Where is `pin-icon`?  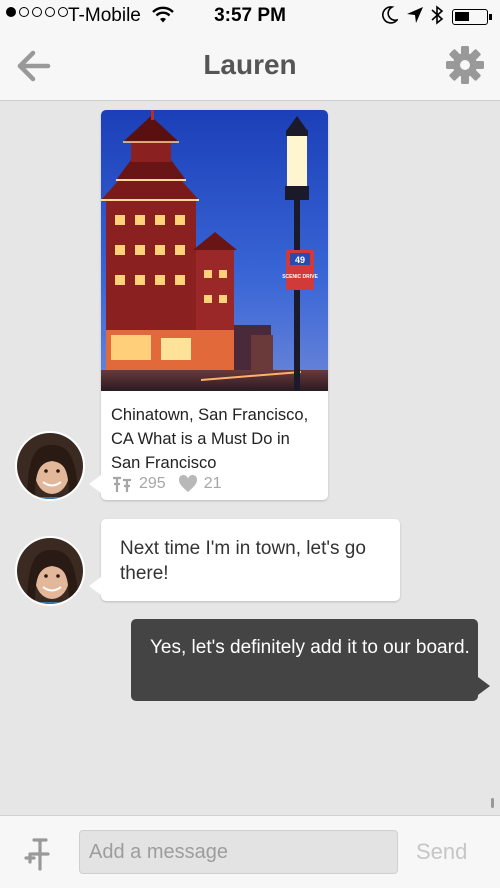
pin-icon is located at coordinates (40, 854).